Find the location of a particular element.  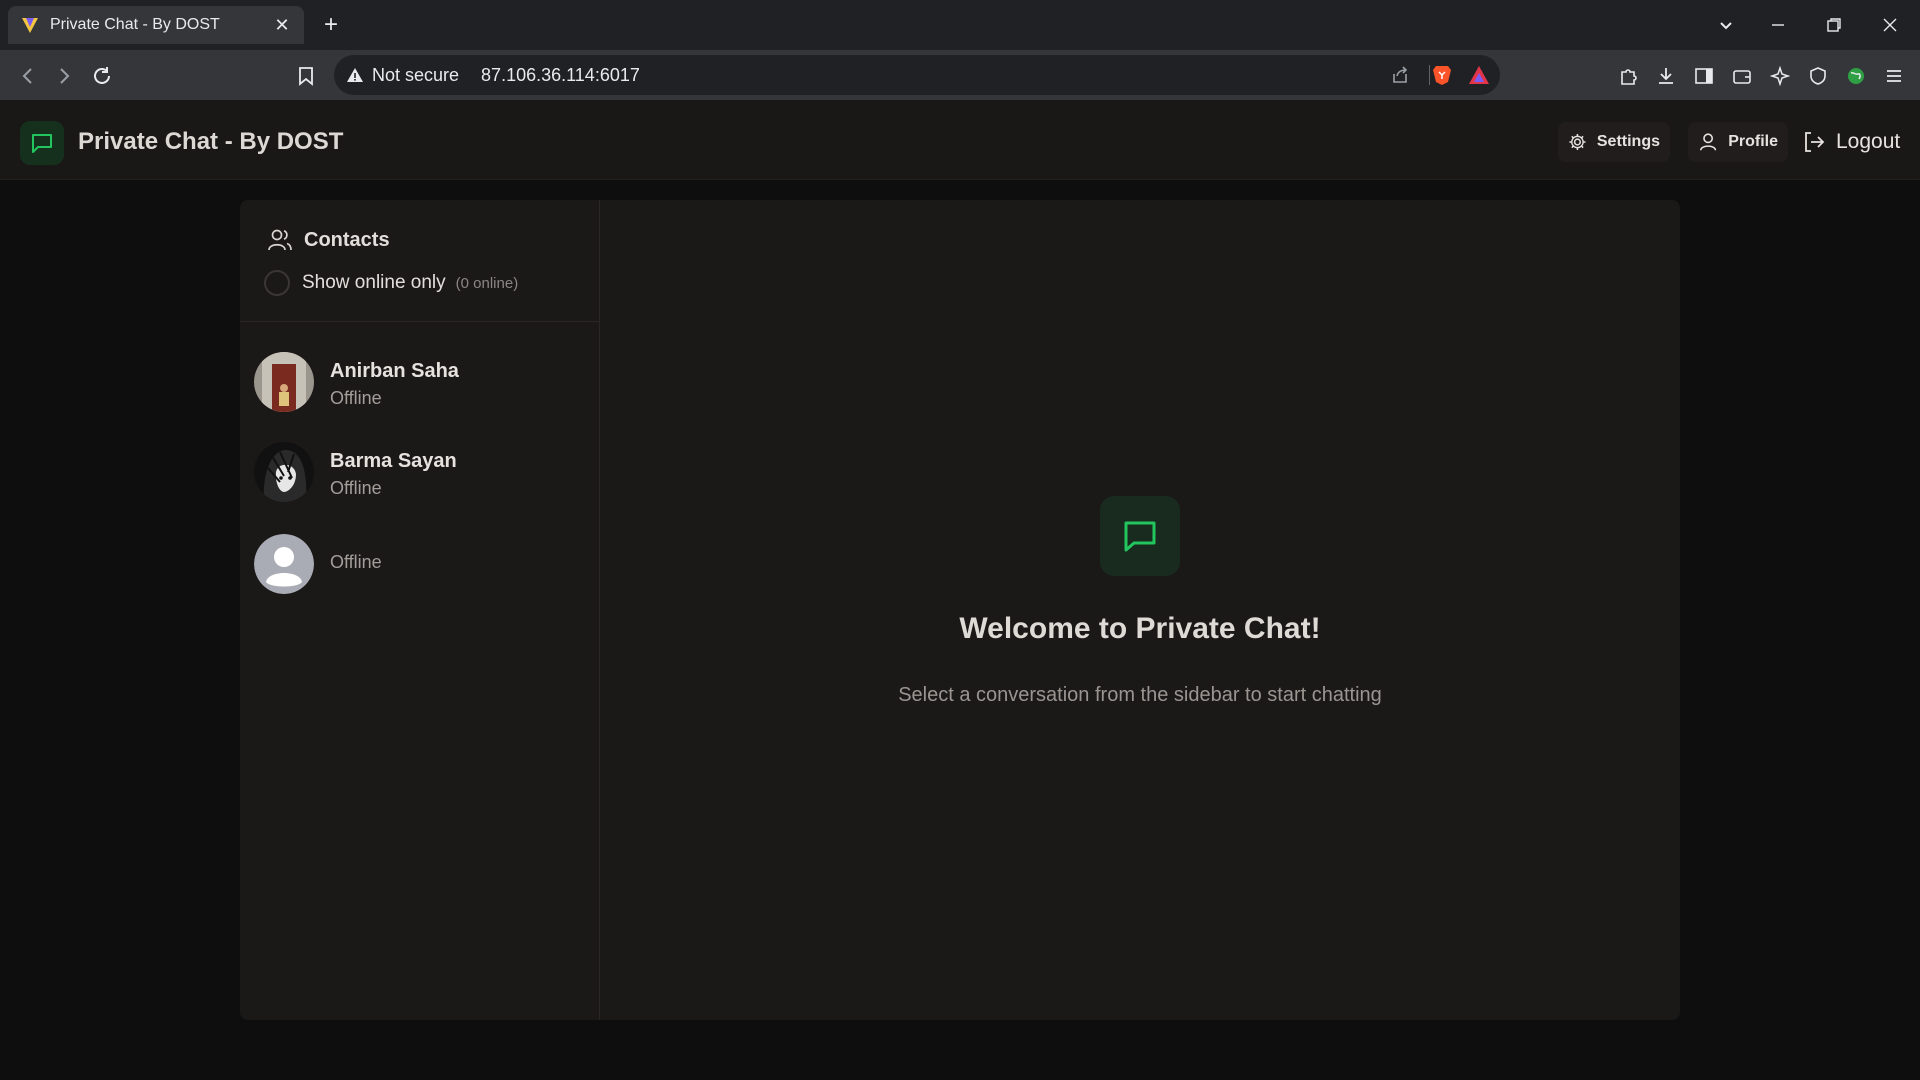

url-text: 87.106.36.114:6017 is located at coordinates (560, 75).